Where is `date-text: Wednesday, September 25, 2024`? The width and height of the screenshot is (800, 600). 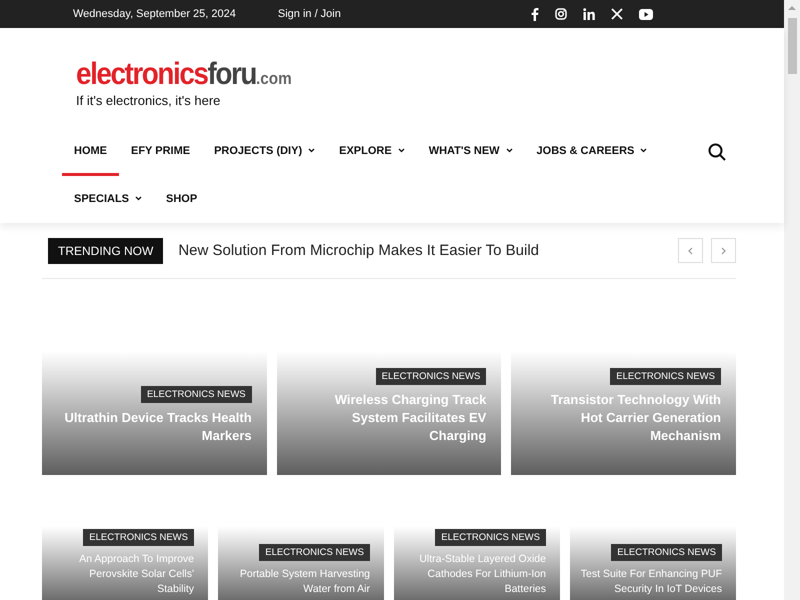
date-text: Wednesday, September 25, 2024 is located at coordinates (154, 14).